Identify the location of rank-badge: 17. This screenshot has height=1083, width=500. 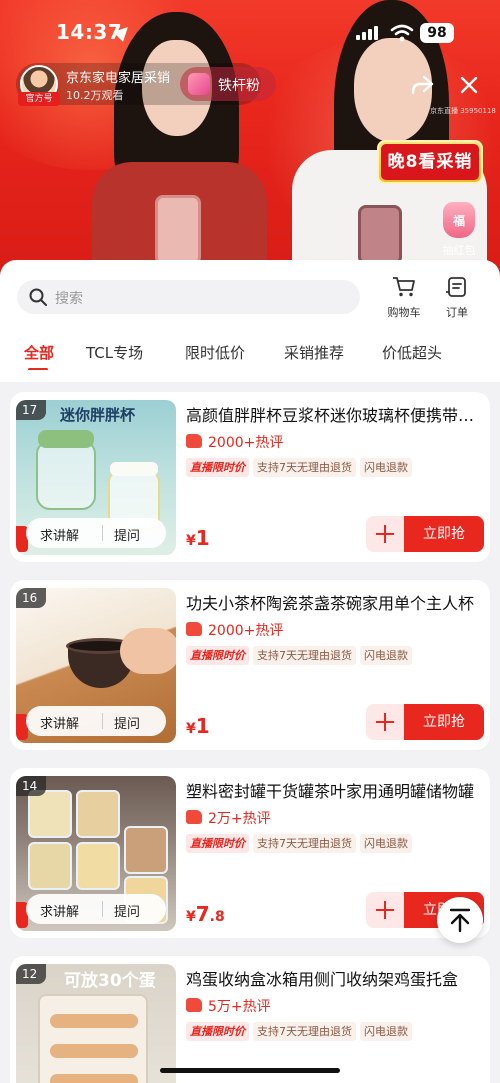
(31, 410).